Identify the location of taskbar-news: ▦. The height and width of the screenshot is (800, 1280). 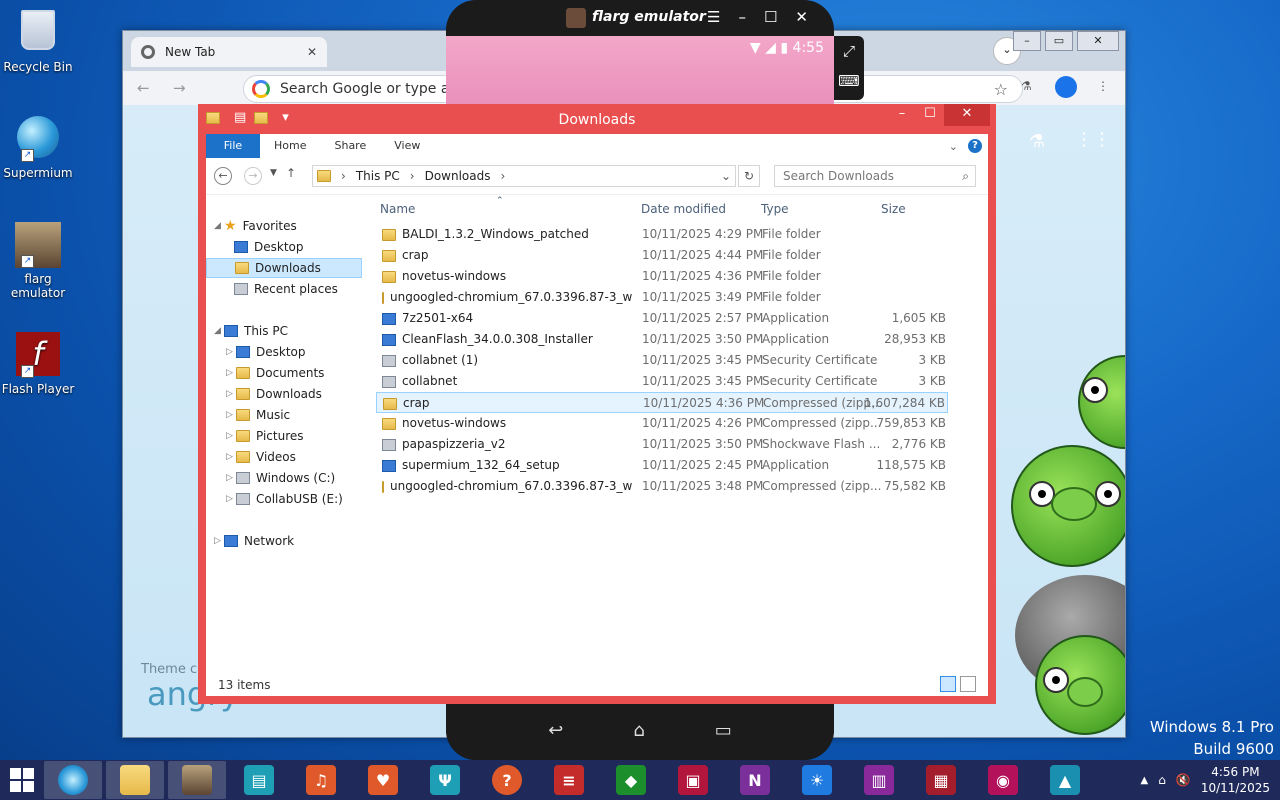
(941, 780).